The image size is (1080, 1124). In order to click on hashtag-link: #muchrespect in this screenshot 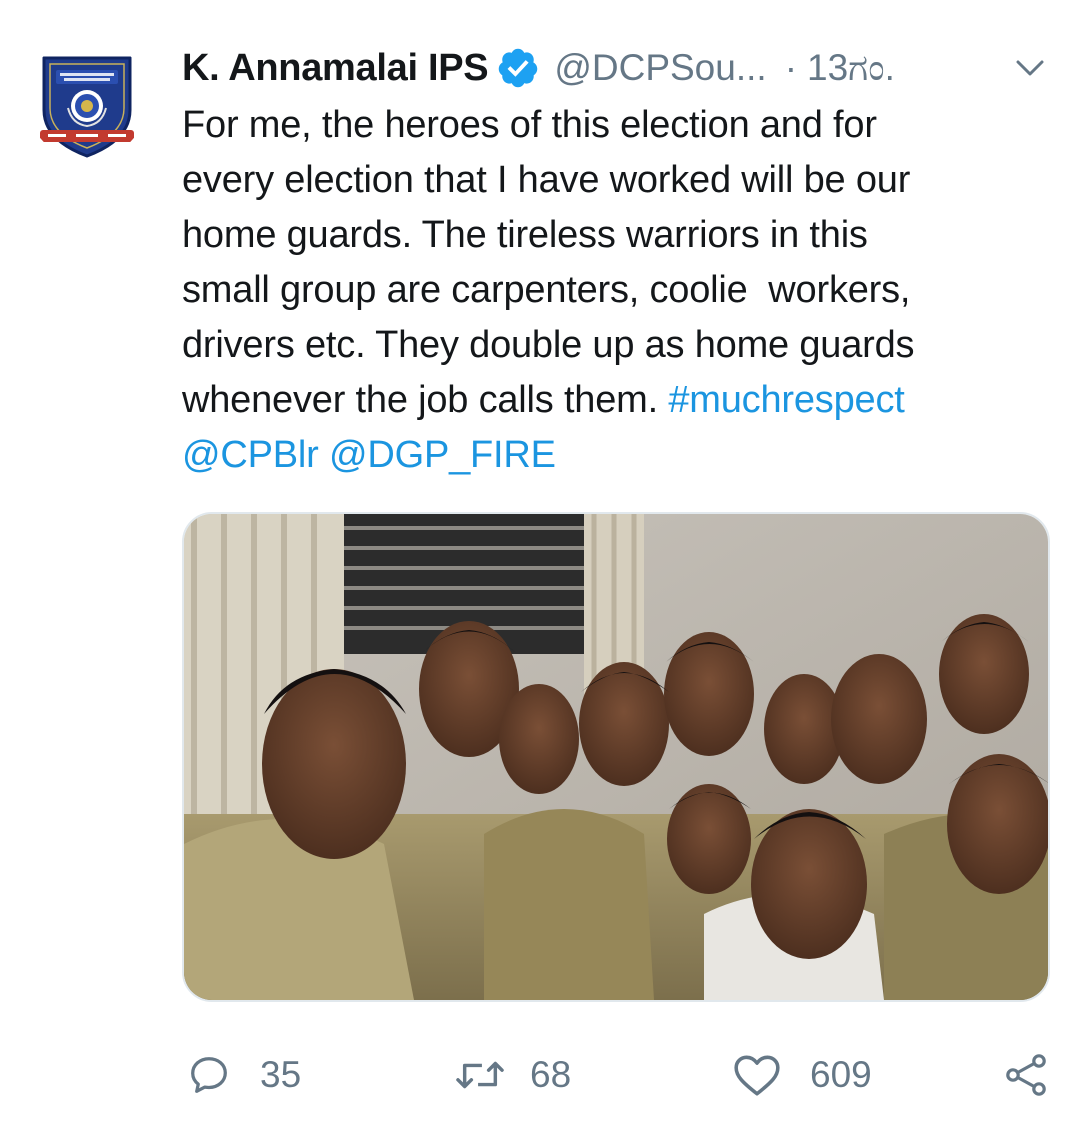, I will do `click(786, 400)`.